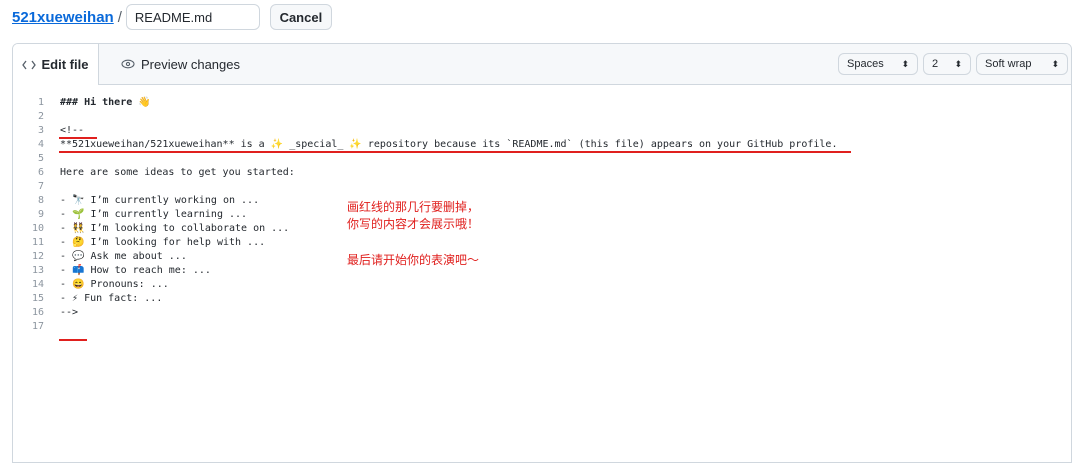 The height and width of the screenshot is (463, 1080). Describe the element at coordinates (40, 130) in the screenshot. I see `line-number: 3` at that location.